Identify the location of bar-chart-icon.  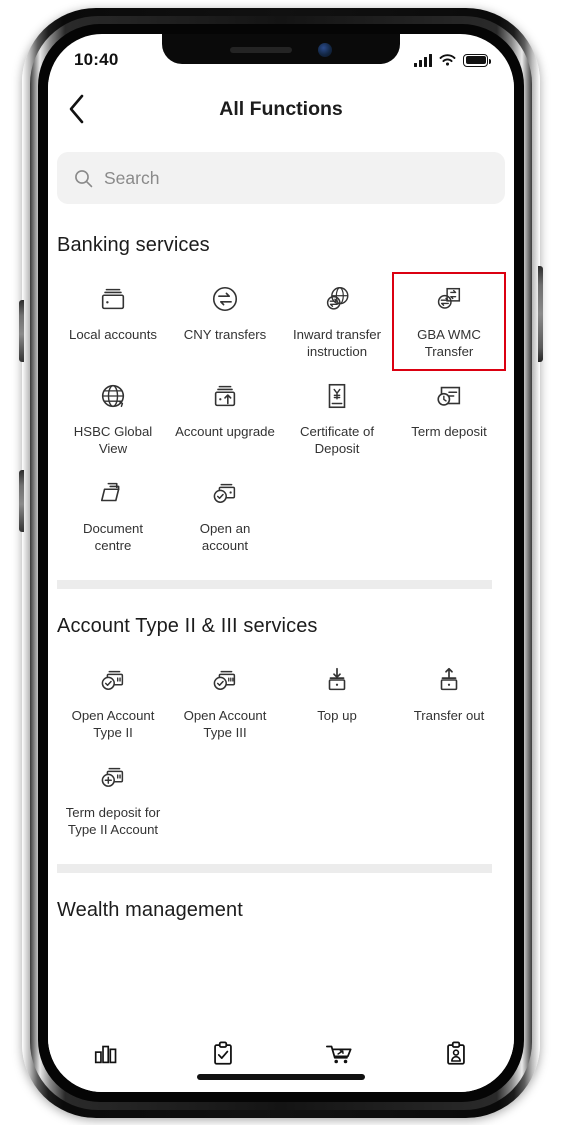
(106, 1054).